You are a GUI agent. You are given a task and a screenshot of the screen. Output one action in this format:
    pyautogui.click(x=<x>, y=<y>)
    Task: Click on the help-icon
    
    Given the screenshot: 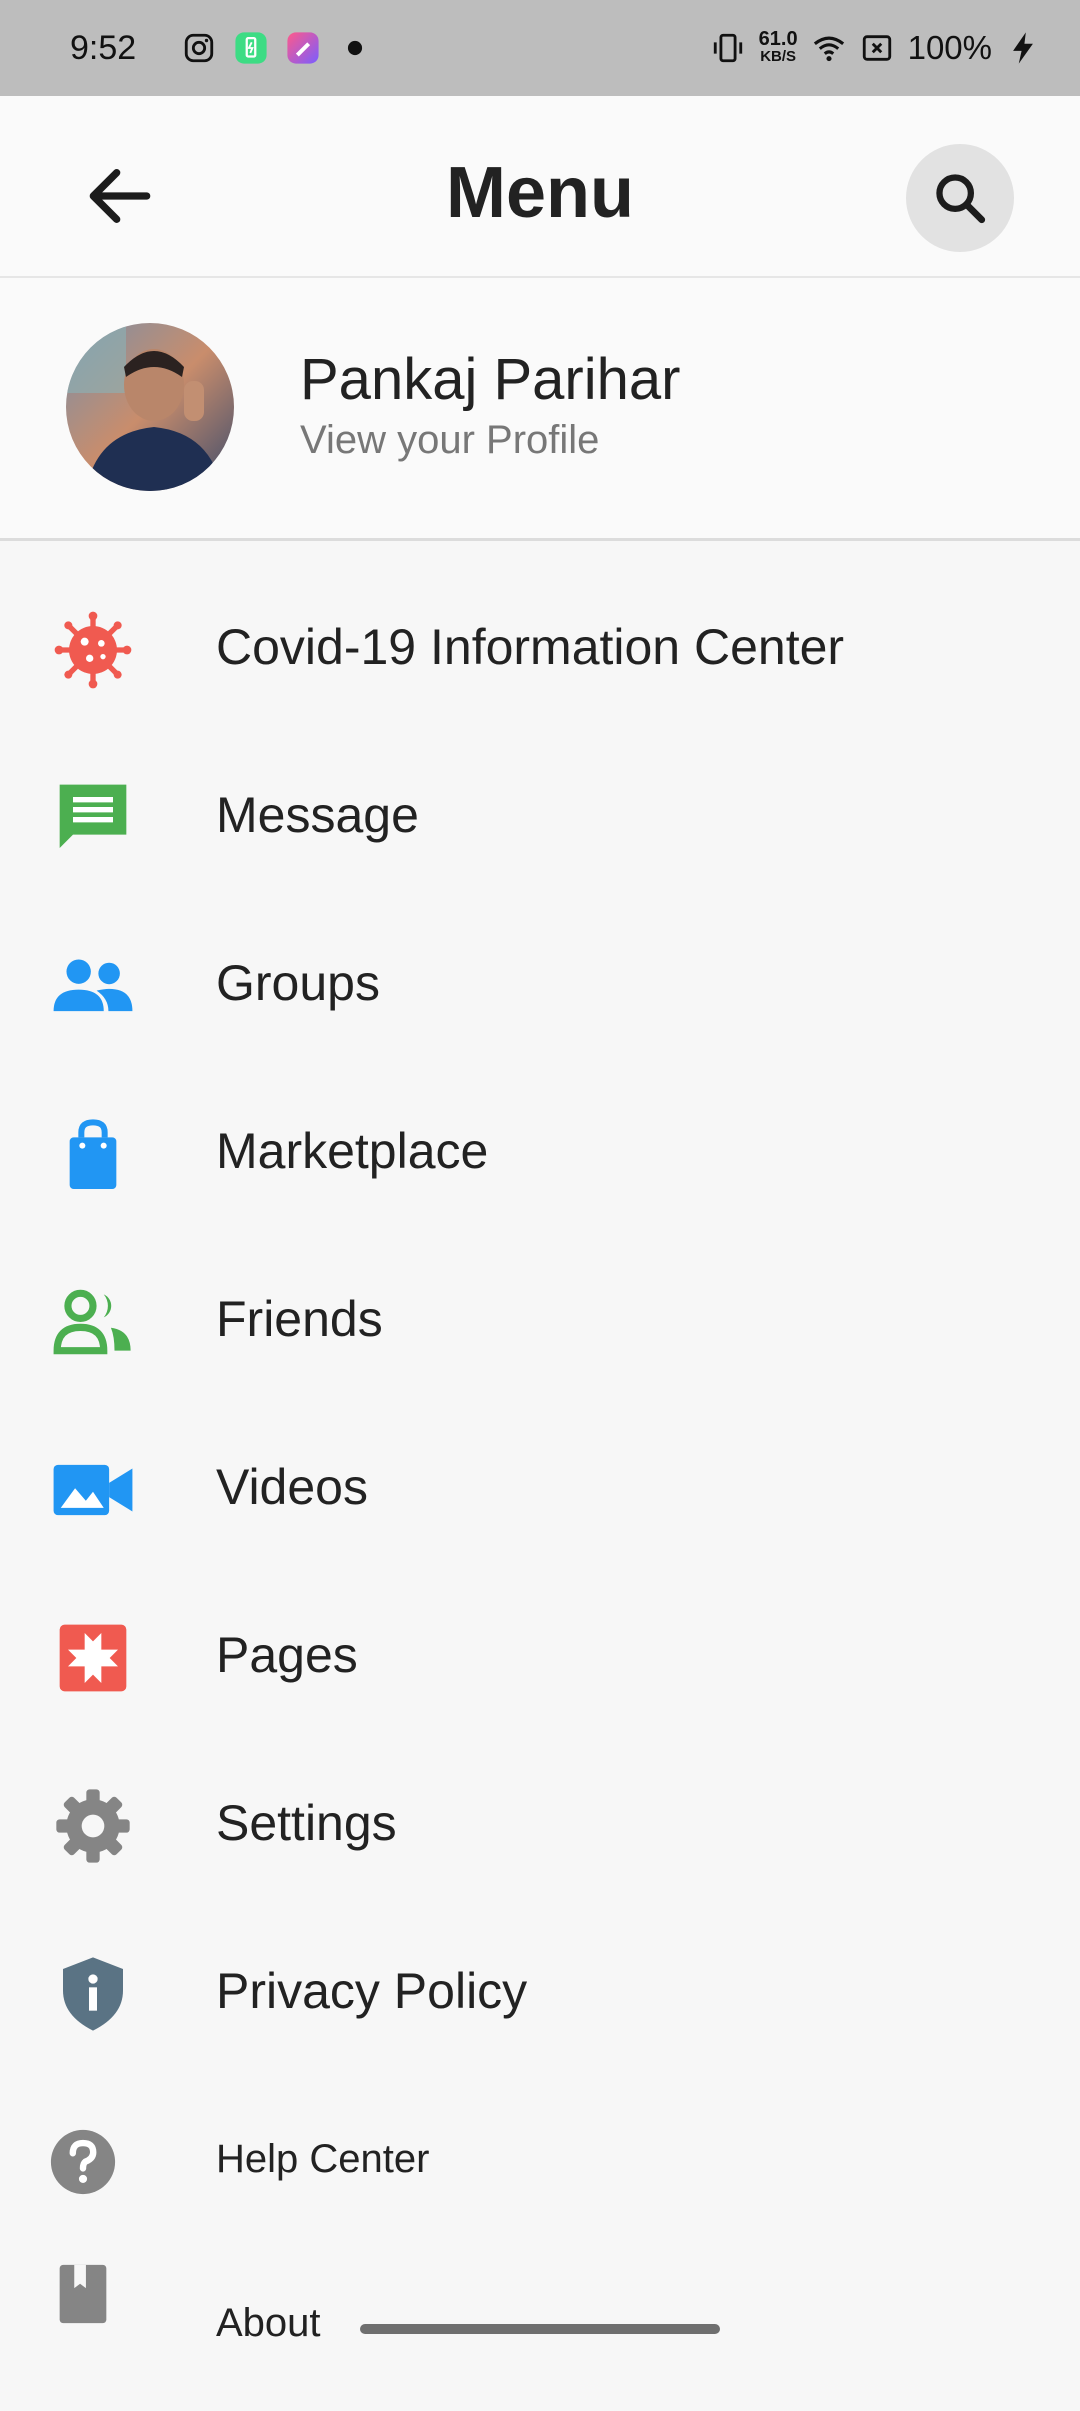 What is the action you would take?
    pyautogui.click(x=83, y=2162)
    